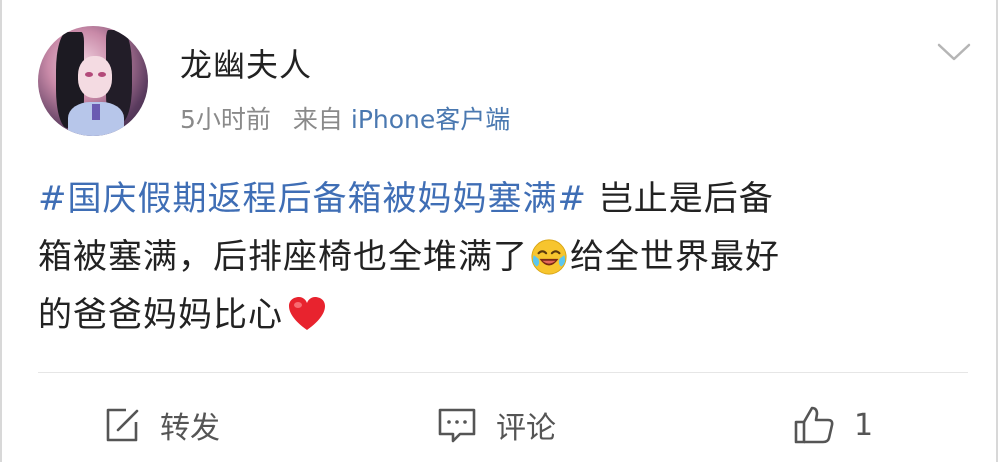 This screenshot has width=1000, height=464. I want to click on avatar, so click(93, 81).